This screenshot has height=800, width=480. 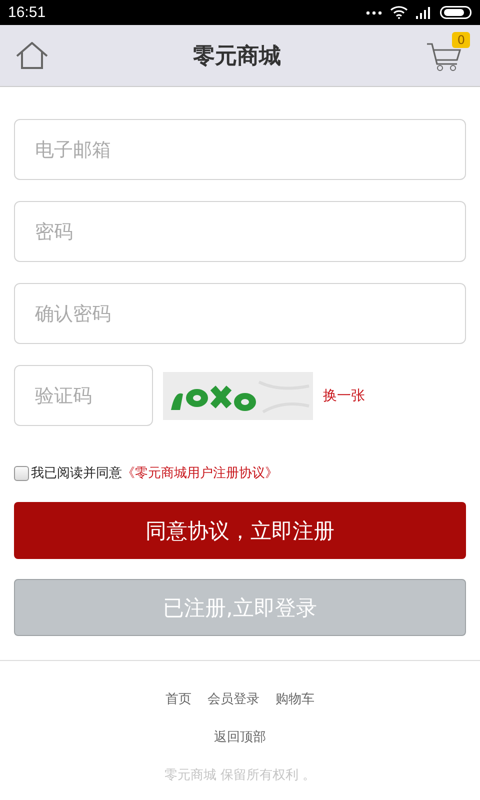 What do you see at coordinates (240, 530) in the screenshot?
I see `register-button: 同意协议，立即注册` at bounding box center [240, 530].